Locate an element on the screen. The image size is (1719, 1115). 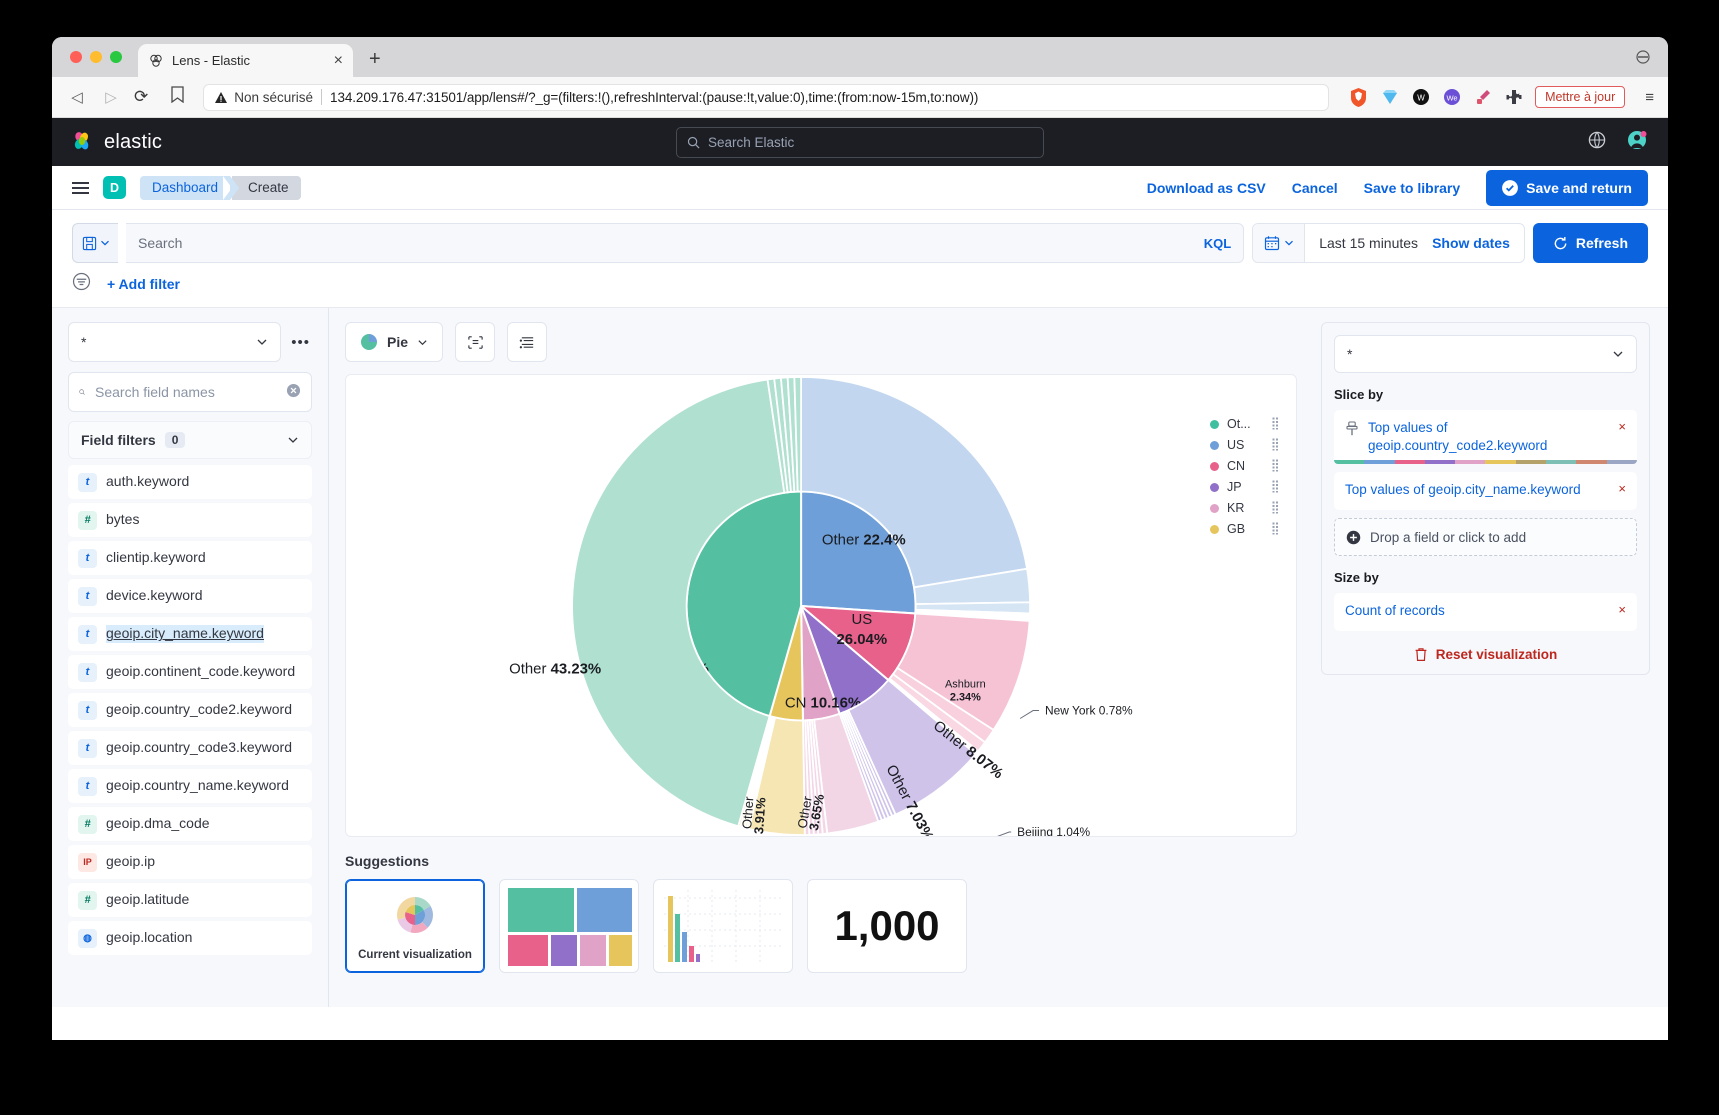
search-input: Search KQL is located at coordinates (685, 243).